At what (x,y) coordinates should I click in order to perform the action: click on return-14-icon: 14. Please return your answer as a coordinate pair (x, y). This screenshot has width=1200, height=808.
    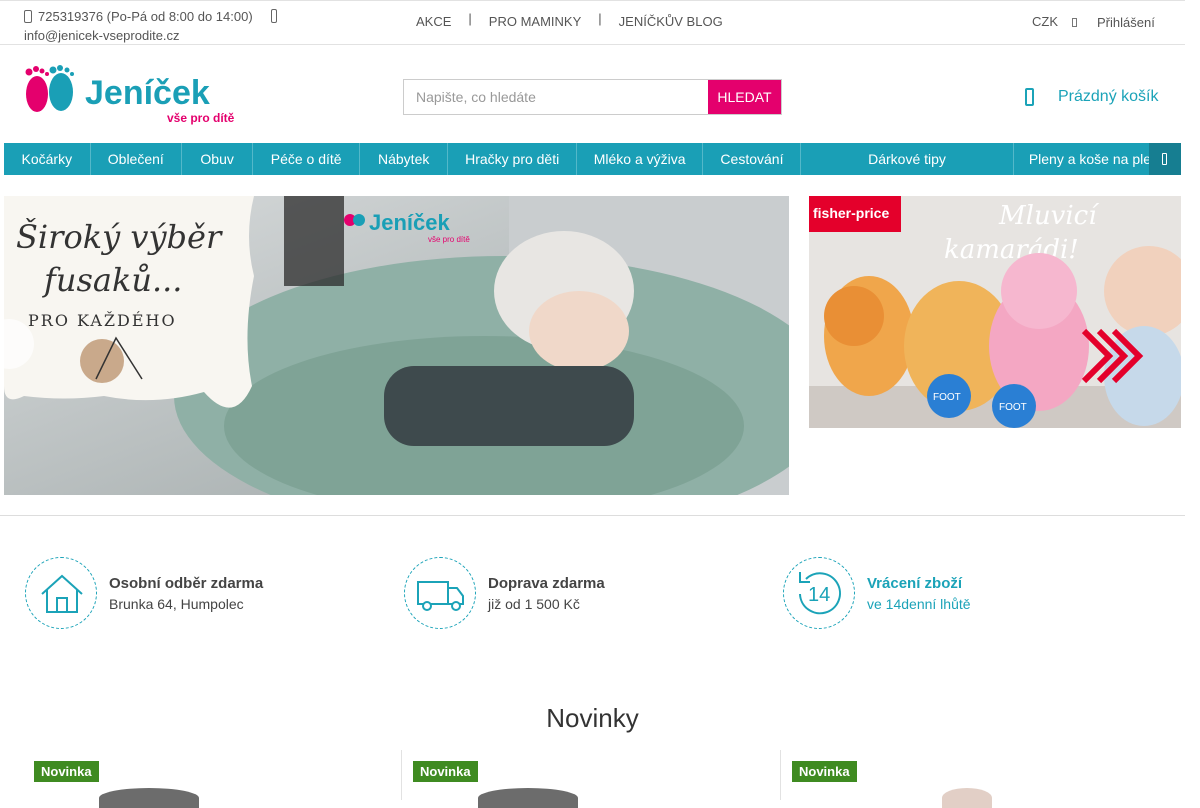
    Looking at the image, I should click on (820, 593).